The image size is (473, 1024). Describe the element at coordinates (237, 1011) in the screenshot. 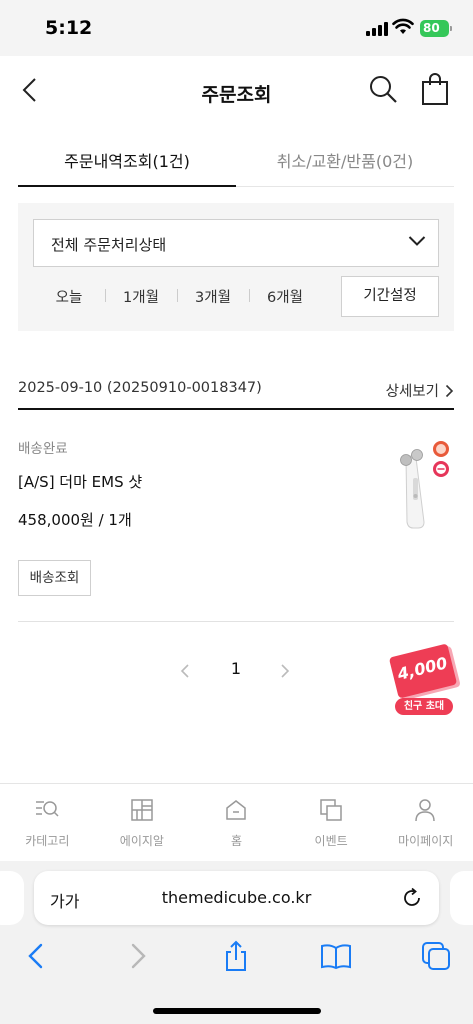

I see `home-indicator` at that location.